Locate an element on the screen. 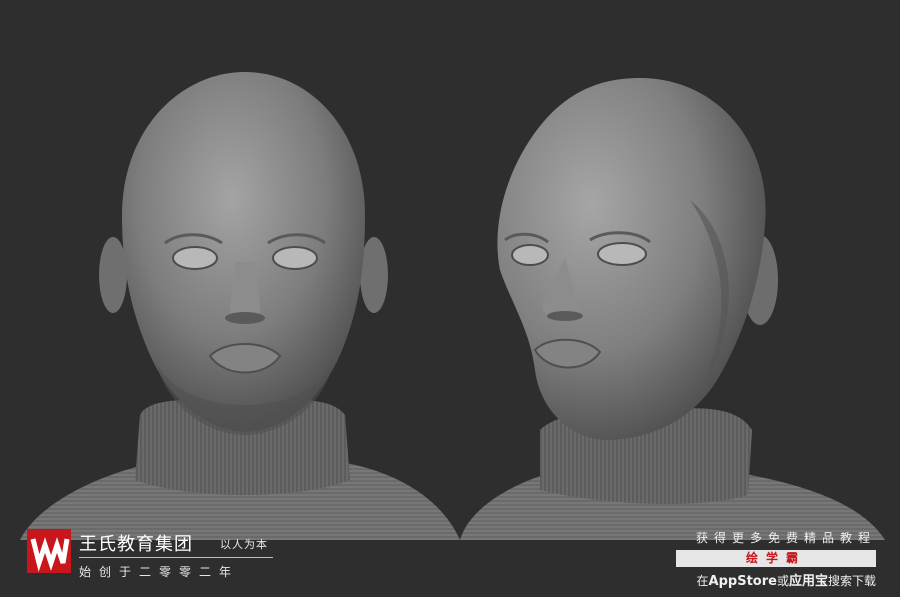 The width and height of the screenshot is (900, 597). brand-block: 王氏教育集团 以人为本 始创于二零零二年 is located at coordinates (157, 557).